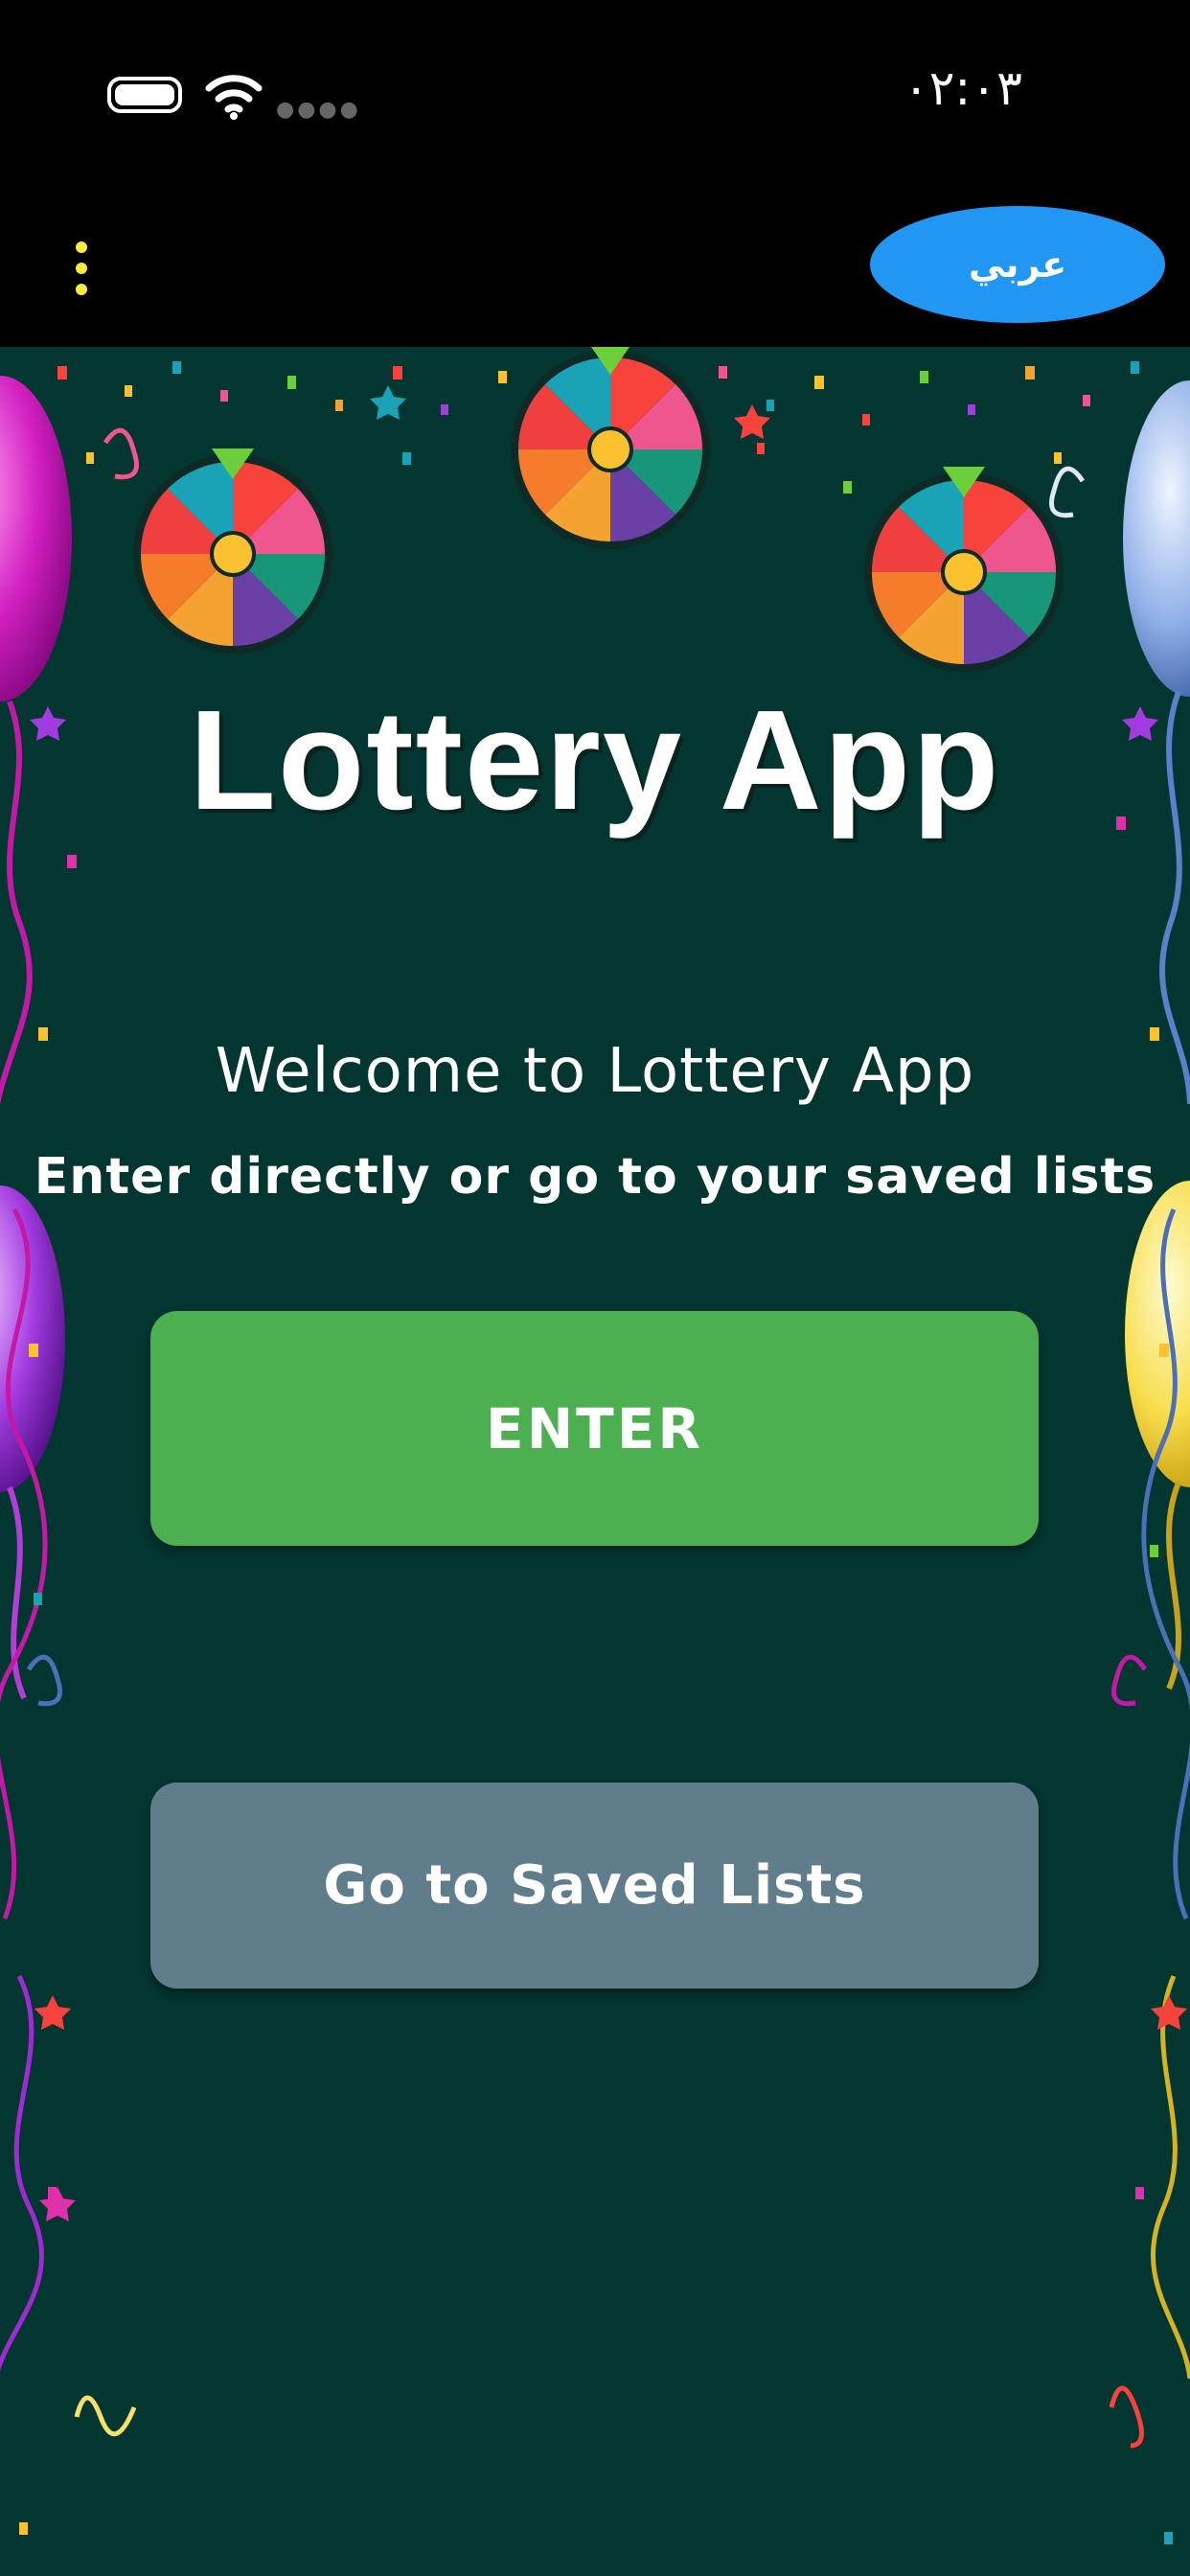  I want to click on more-vert-icon, so click(82, 268).